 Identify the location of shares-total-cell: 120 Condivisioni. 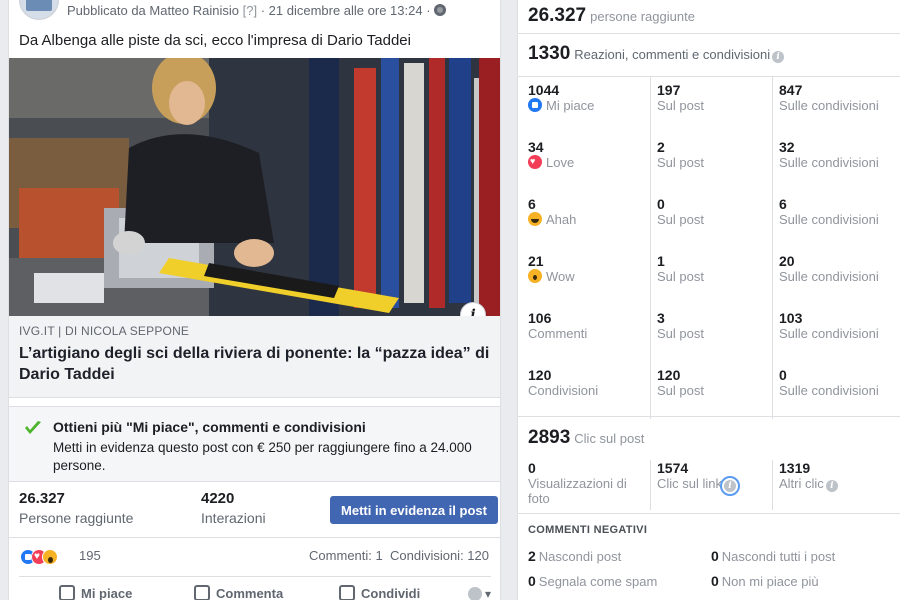
(588, 390).